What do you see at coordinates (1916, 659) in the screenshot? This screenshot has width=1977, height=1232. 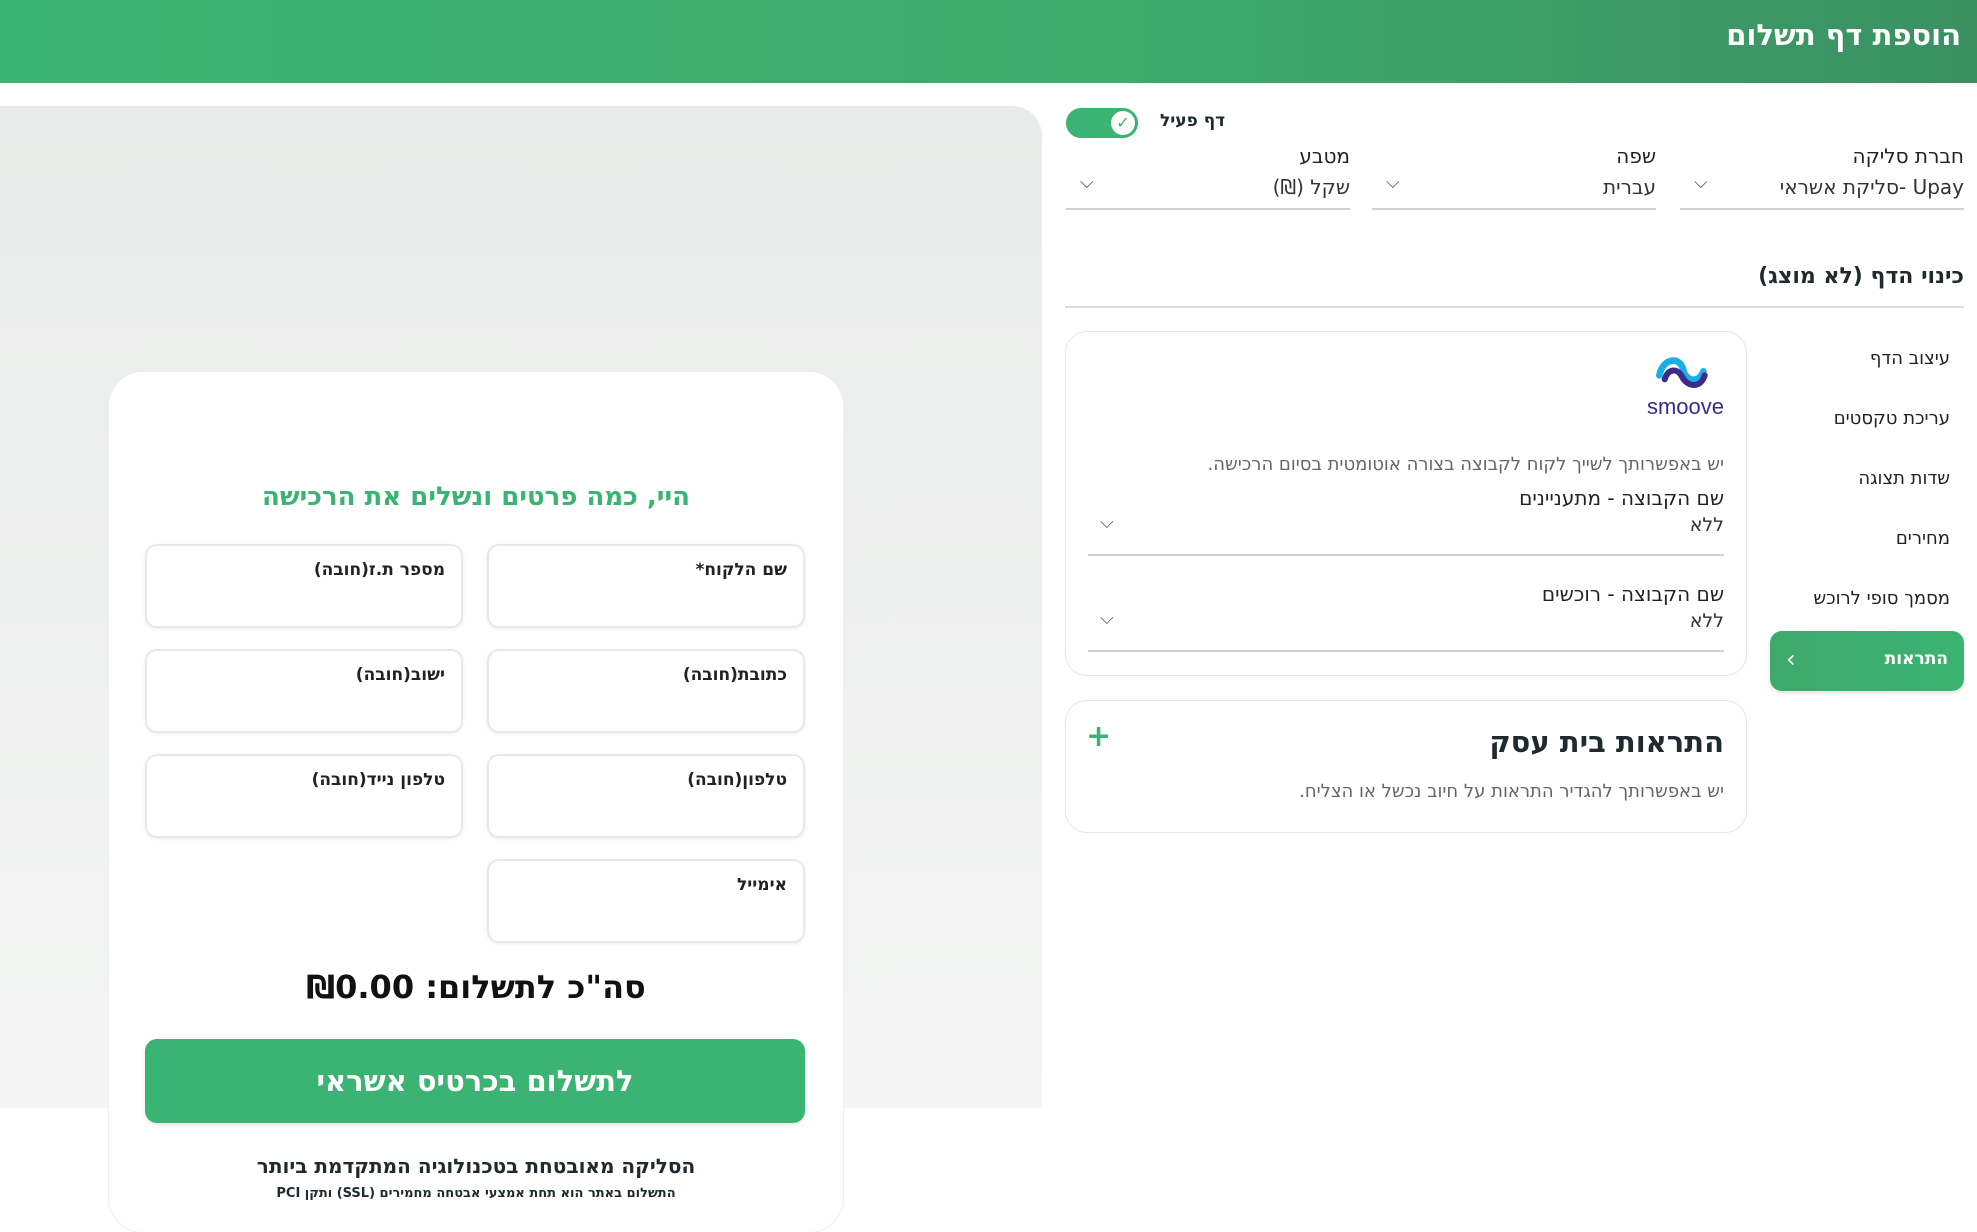 I see `menu-item-alerts-label: התראות` at bounding box center [1916, 659].